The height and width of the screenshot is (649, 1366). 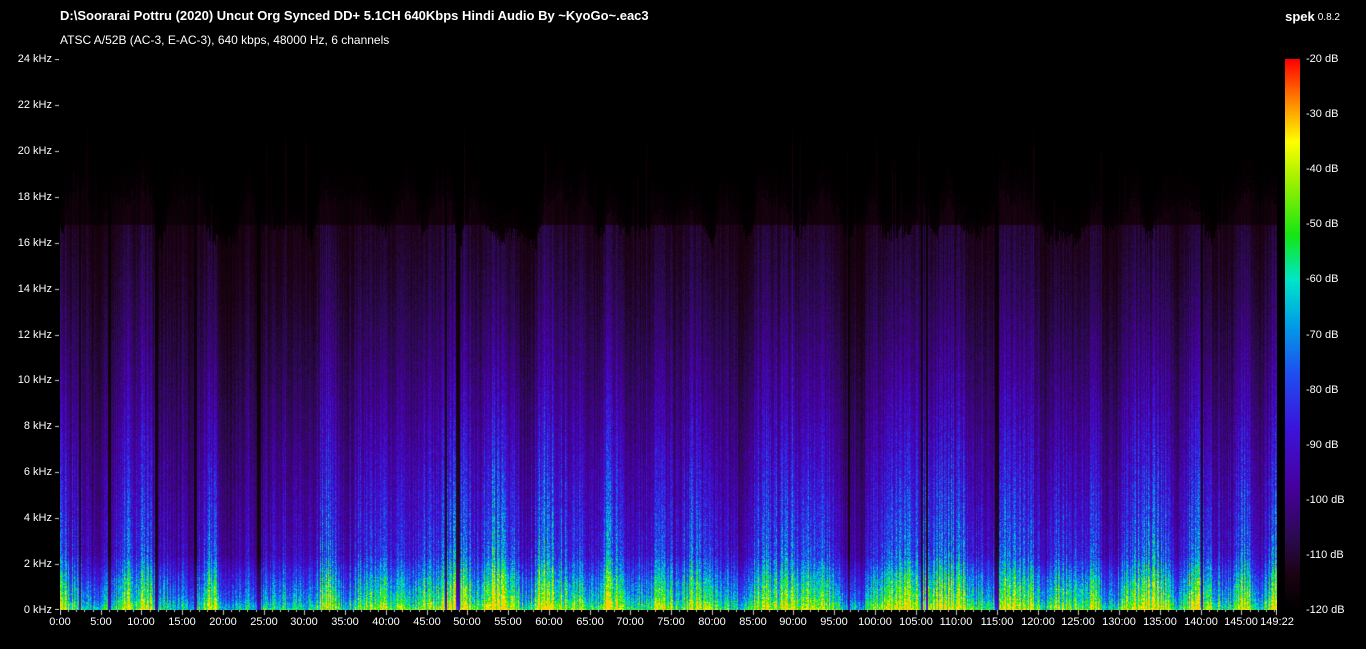 What do you see at coordinates (753, 622) in the screenshot?
I see `time-tick-label: 85:00` at bounding box center [753, 622].